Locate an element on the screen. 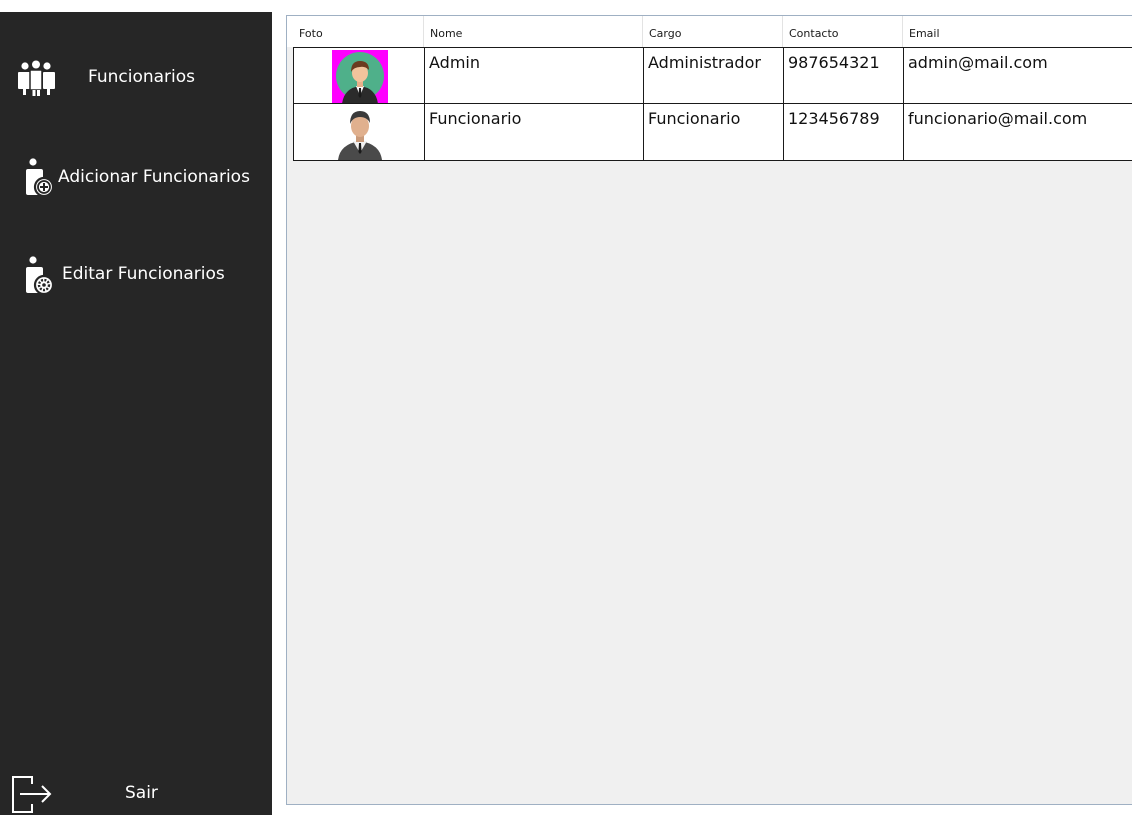 The height and width of the screenshot is (815, 1132). cell-nome: Admin is located at coordinates (533, 75).